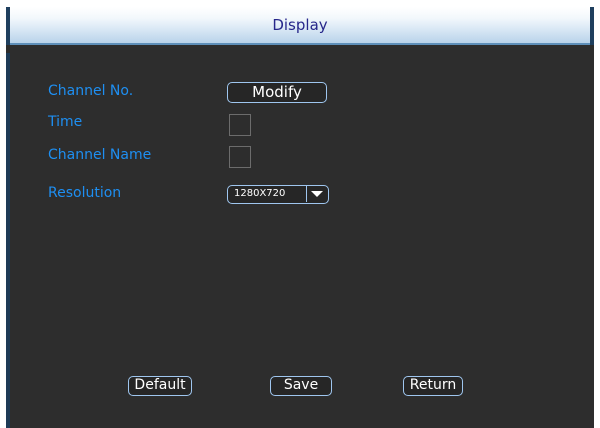 This screenshot has width=600, height=428. I want to click on time-label: Time, so click(65, 122).